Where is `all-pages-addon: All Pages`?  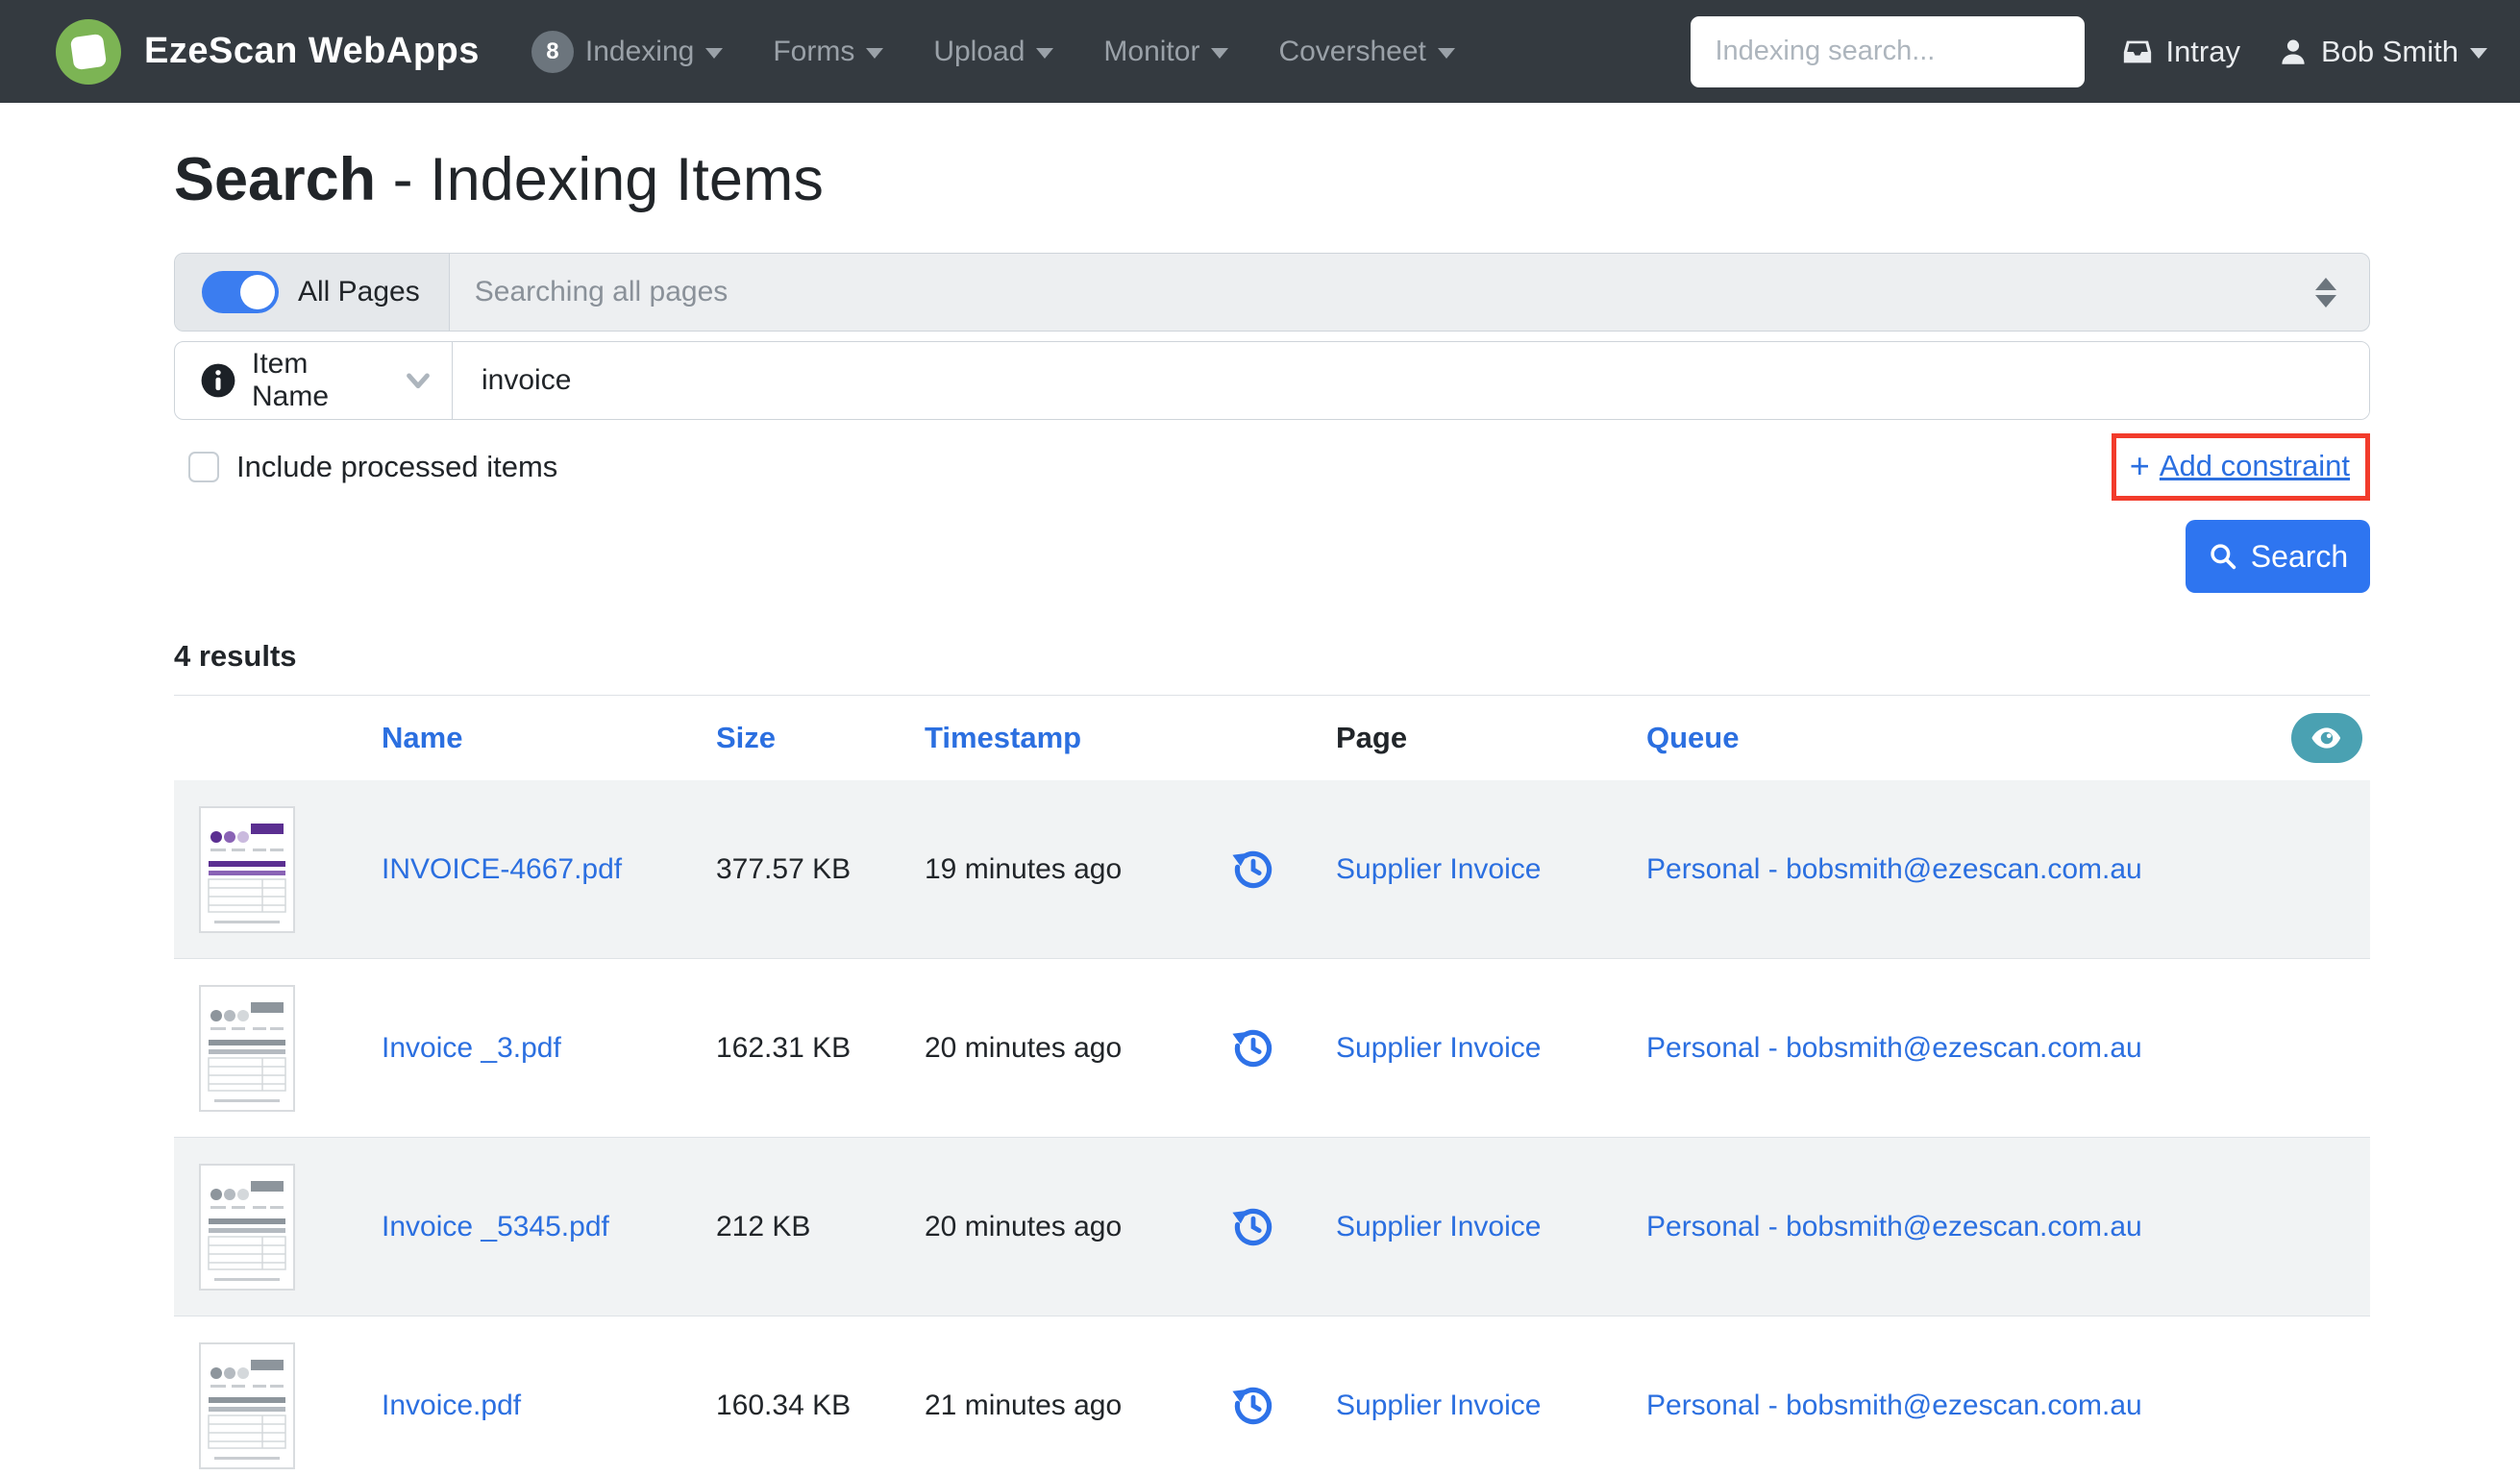
all-pages-addon: All Pages is located at coordinates (313, 293).